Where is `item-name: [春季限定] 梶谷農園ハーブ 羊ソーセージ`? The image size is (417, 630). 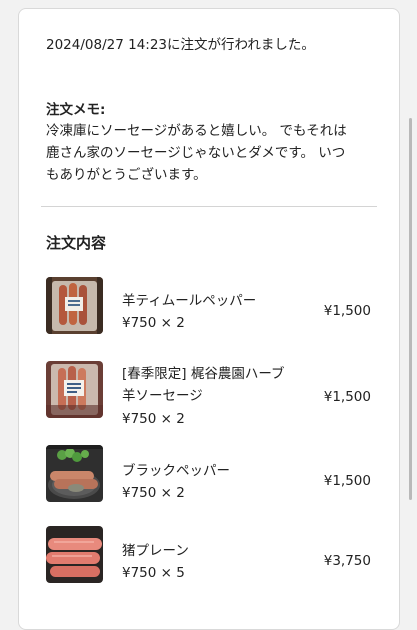
item-name: [春季限定] 梶谷農園ハーブ 羊ソーセージ is located at coordinates (203, 385).